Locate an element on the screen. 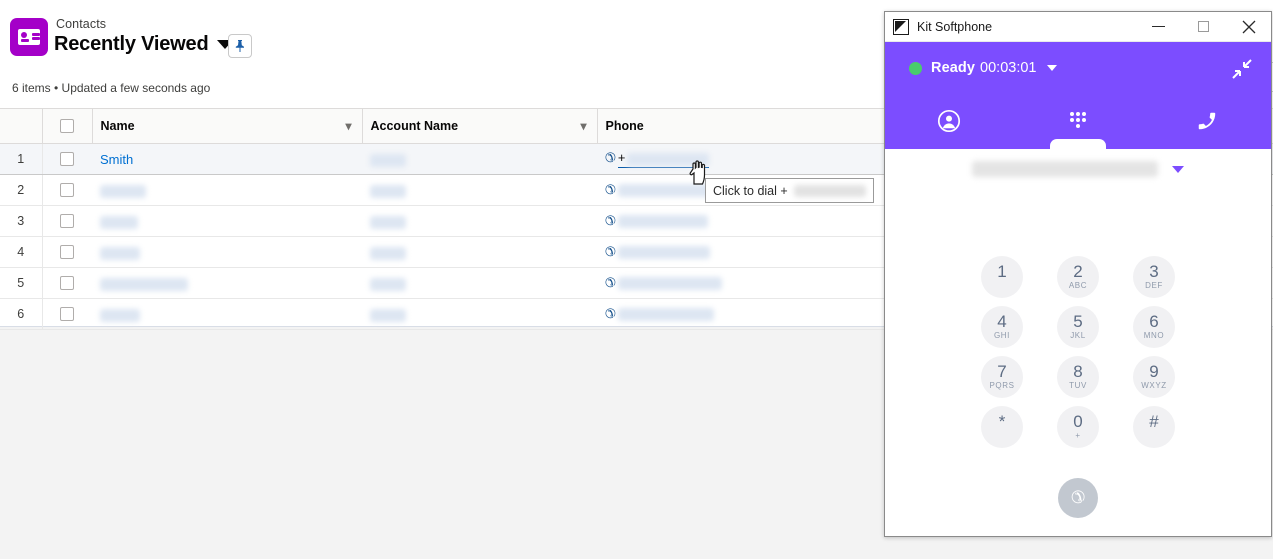 The image size is (1273, 559). key-letters: MNO is located at coordinates (1154, 335).